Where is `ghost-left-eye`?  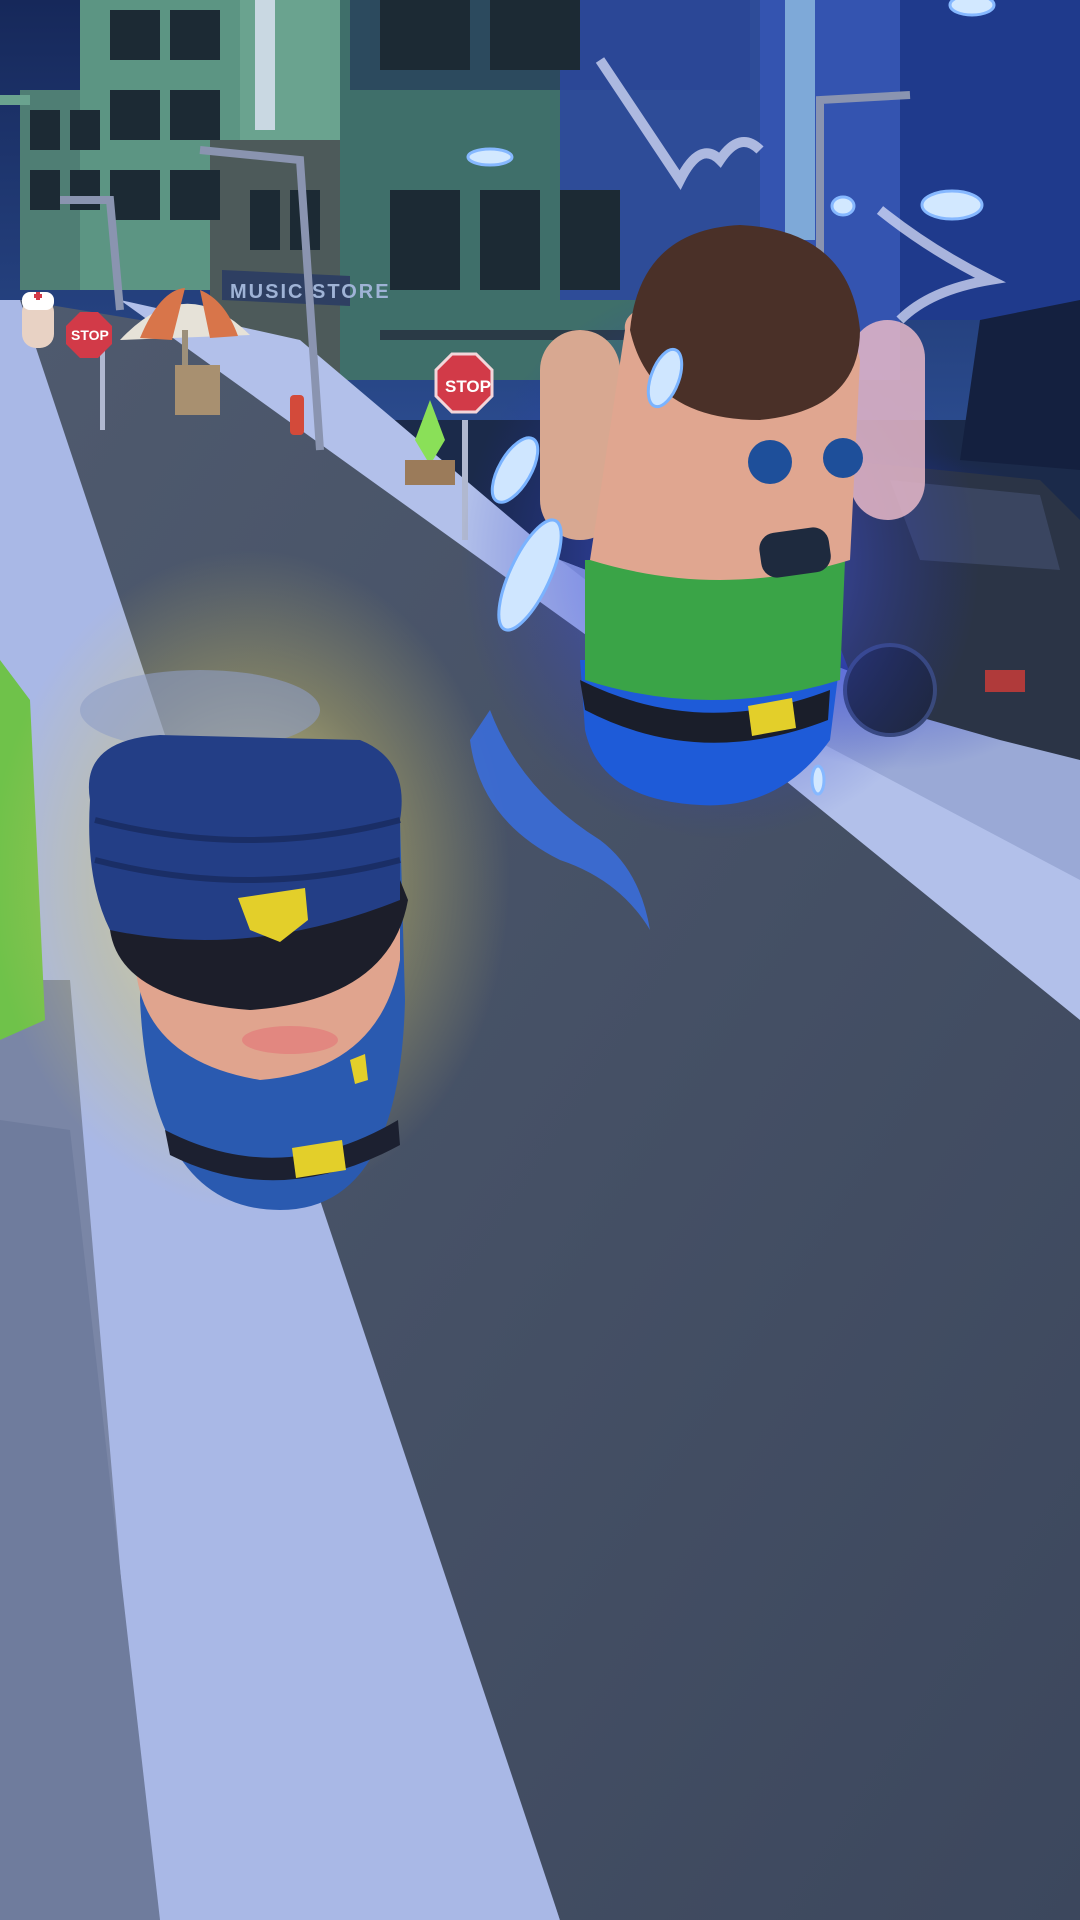 ghost-left-eye is located at coordinates (770, 462).